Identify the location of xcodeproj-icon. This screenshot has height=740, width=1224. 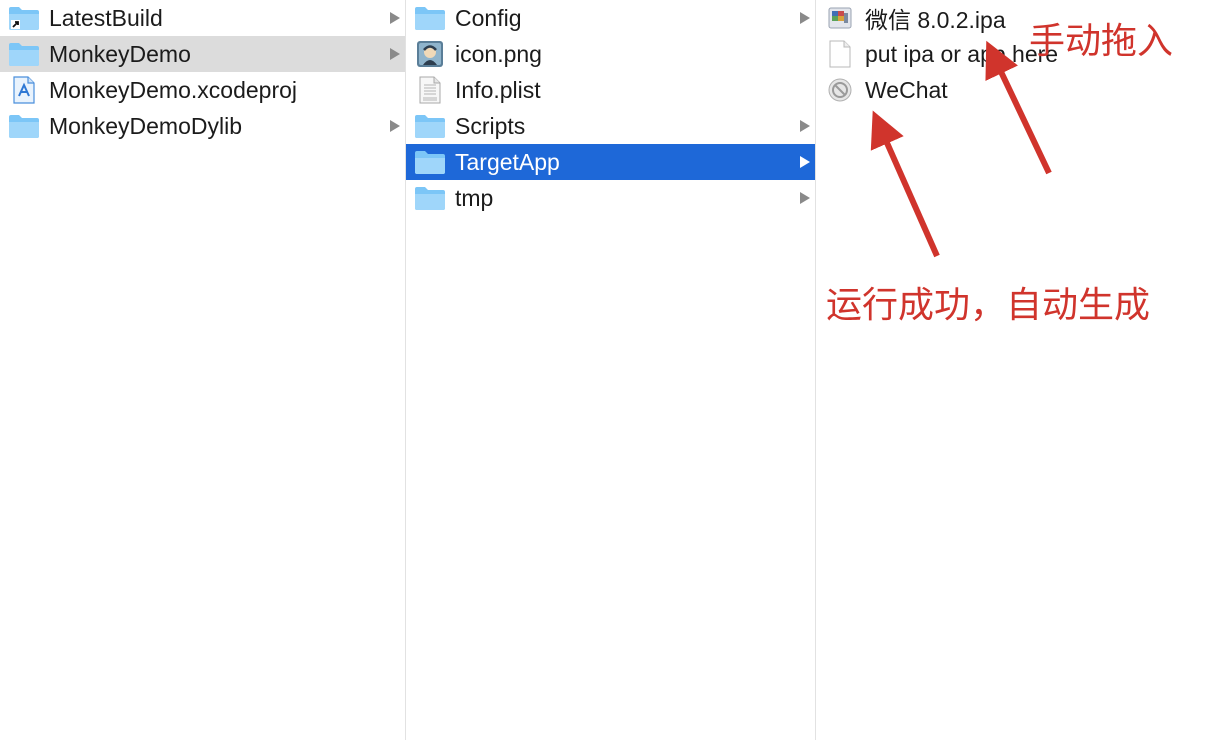
(24, 90).